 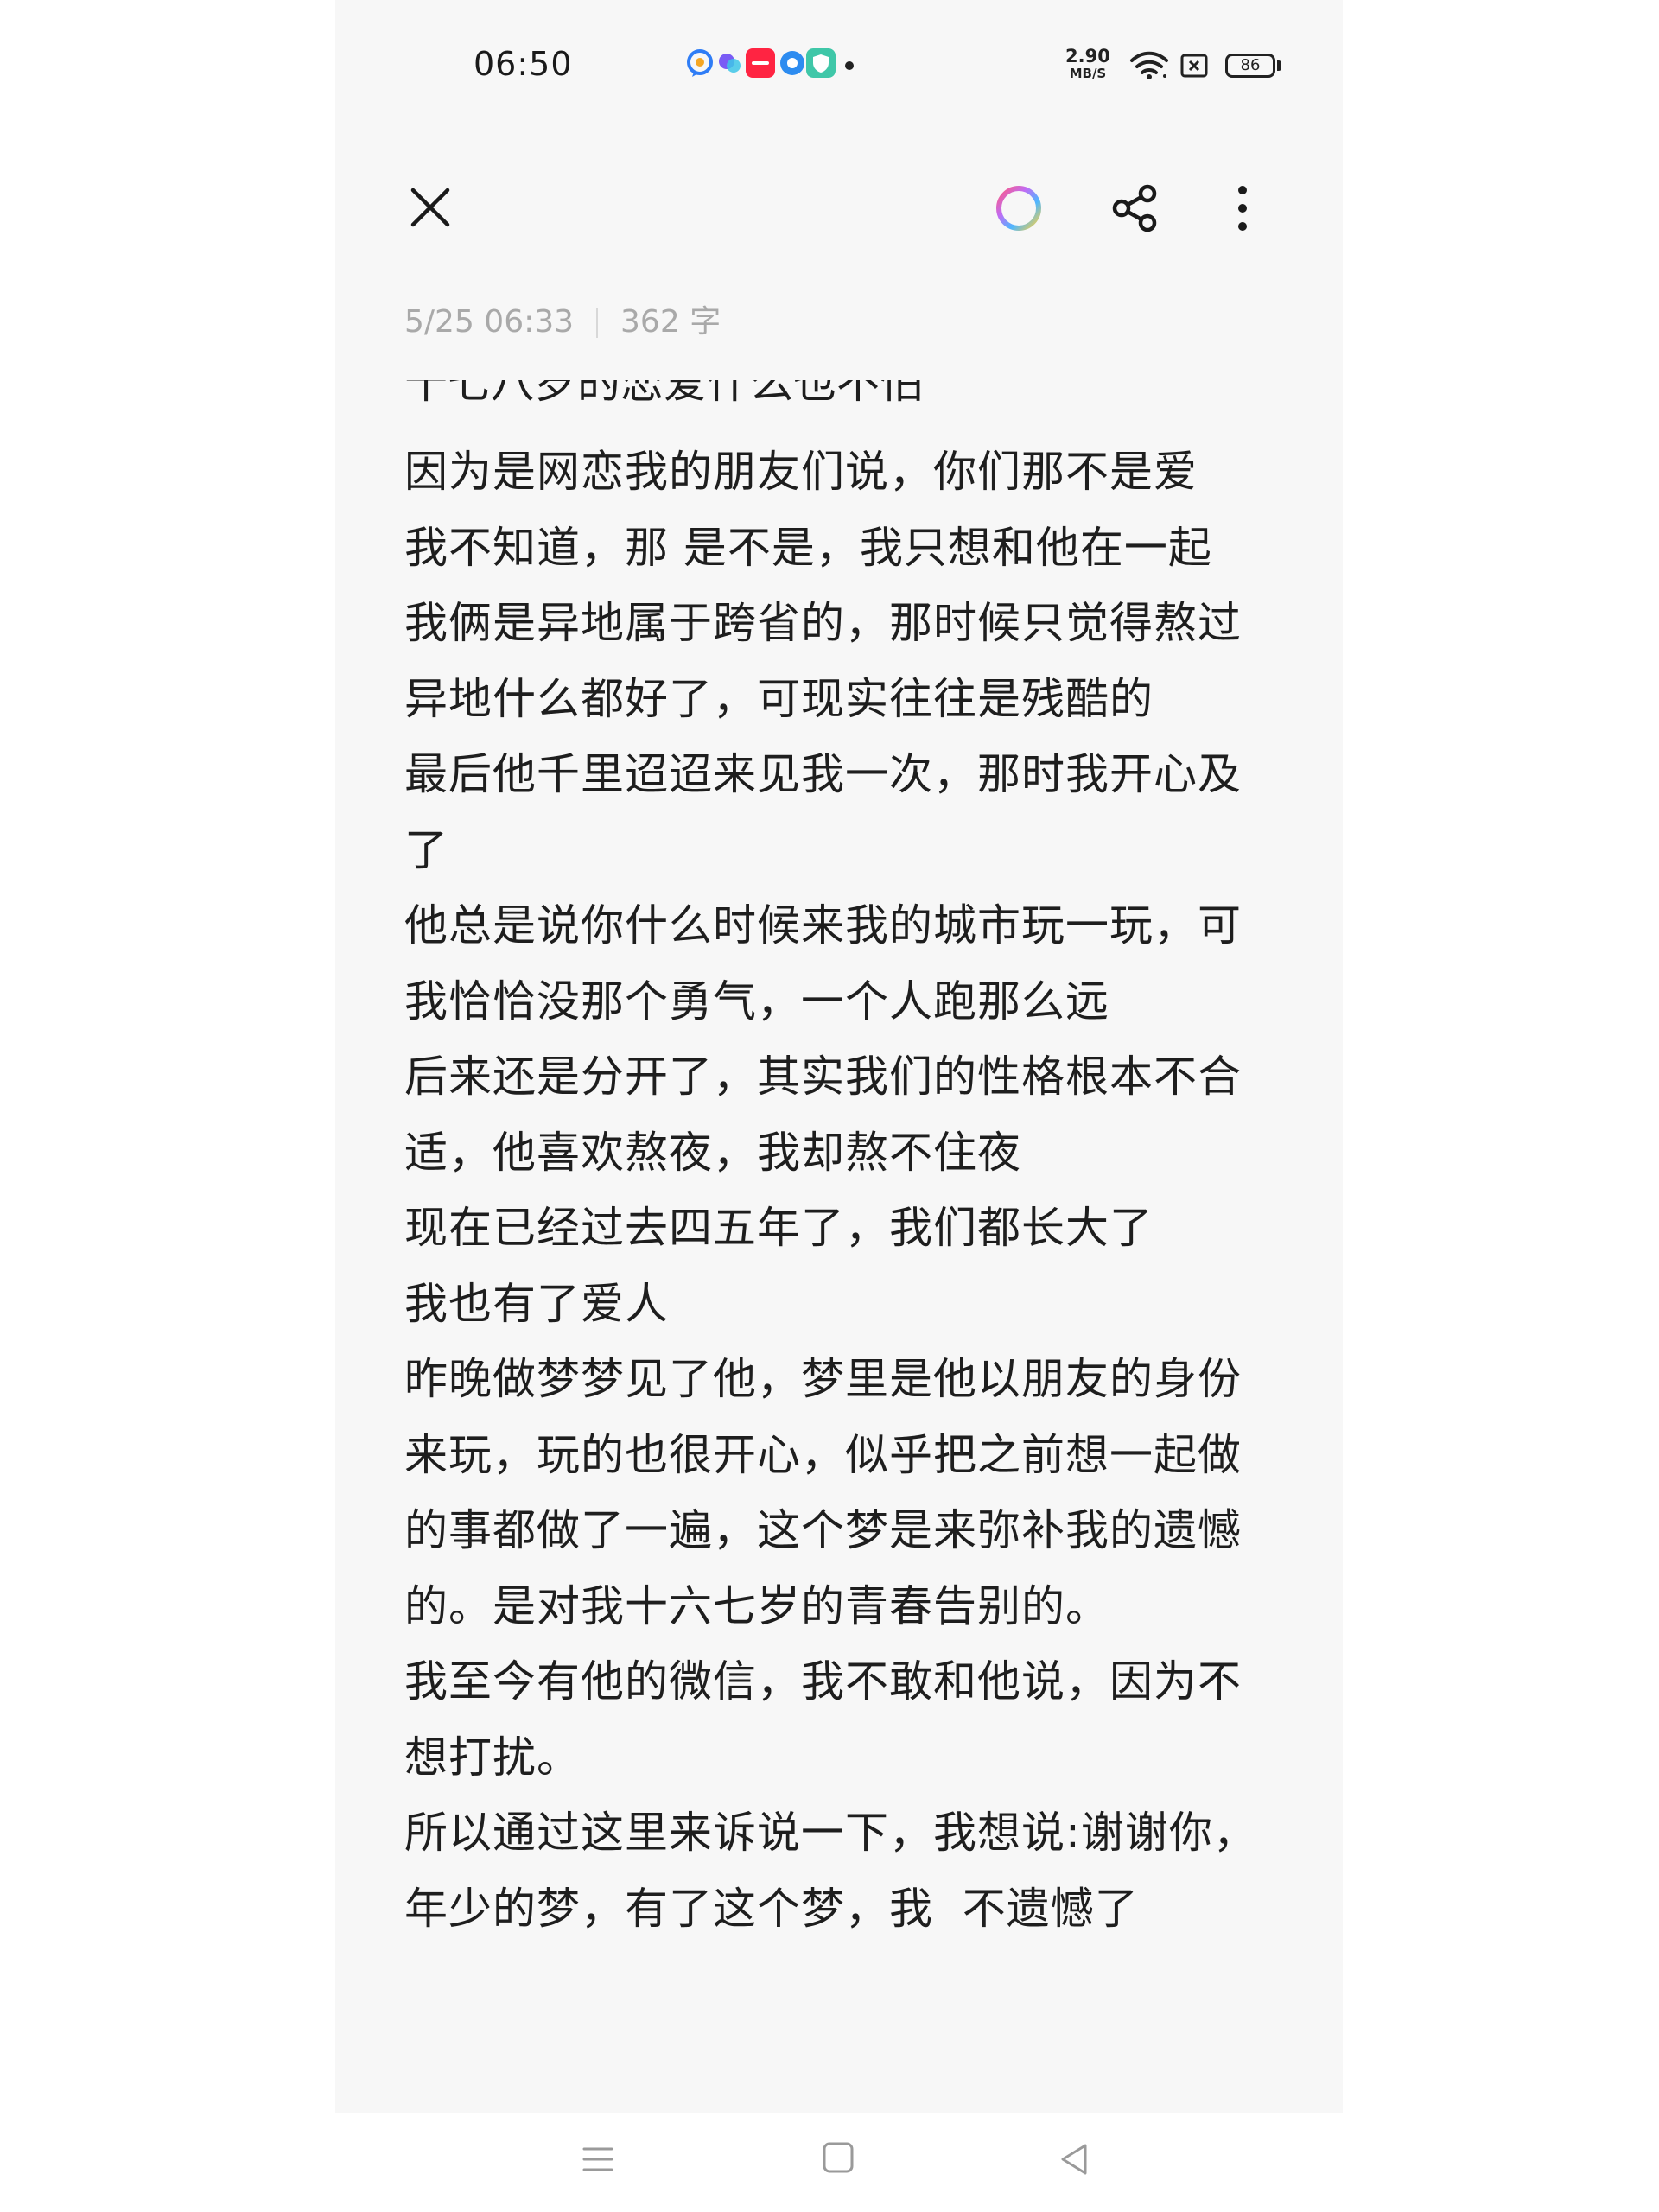 I want to click on note-line: 昨晚做梦梦见了他，梦里是他以朋友的身份, so click(x=823, y=1379).